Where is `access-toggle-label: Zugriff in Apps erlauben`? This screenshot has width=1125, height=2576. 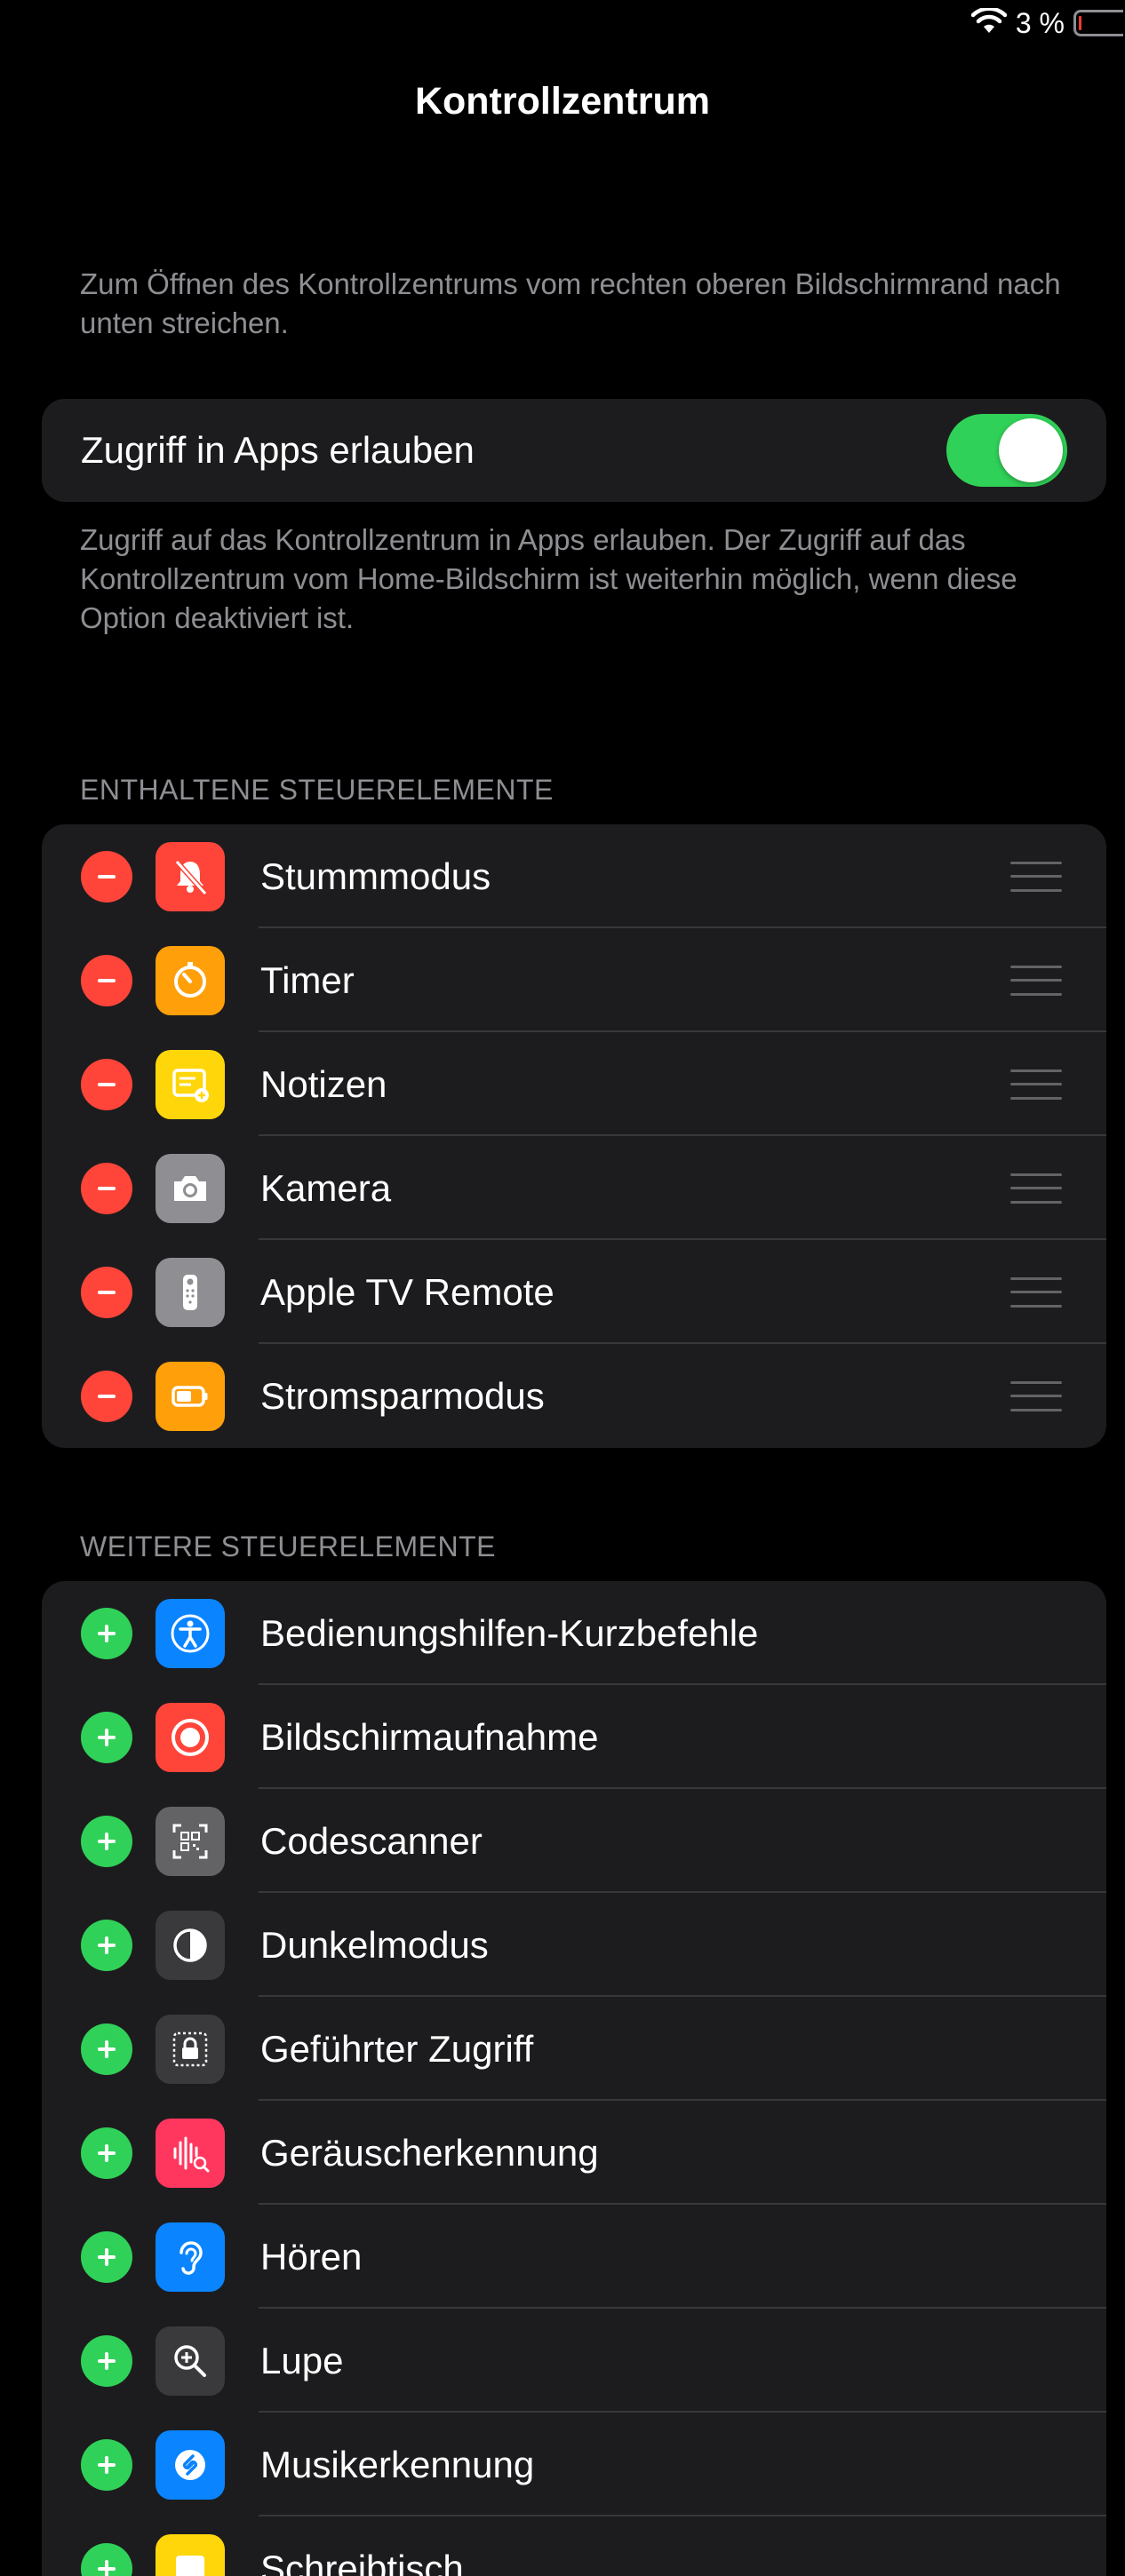 access-toggle-label: Zugriff in Apps erlauben is located at coordinates (278, 450).